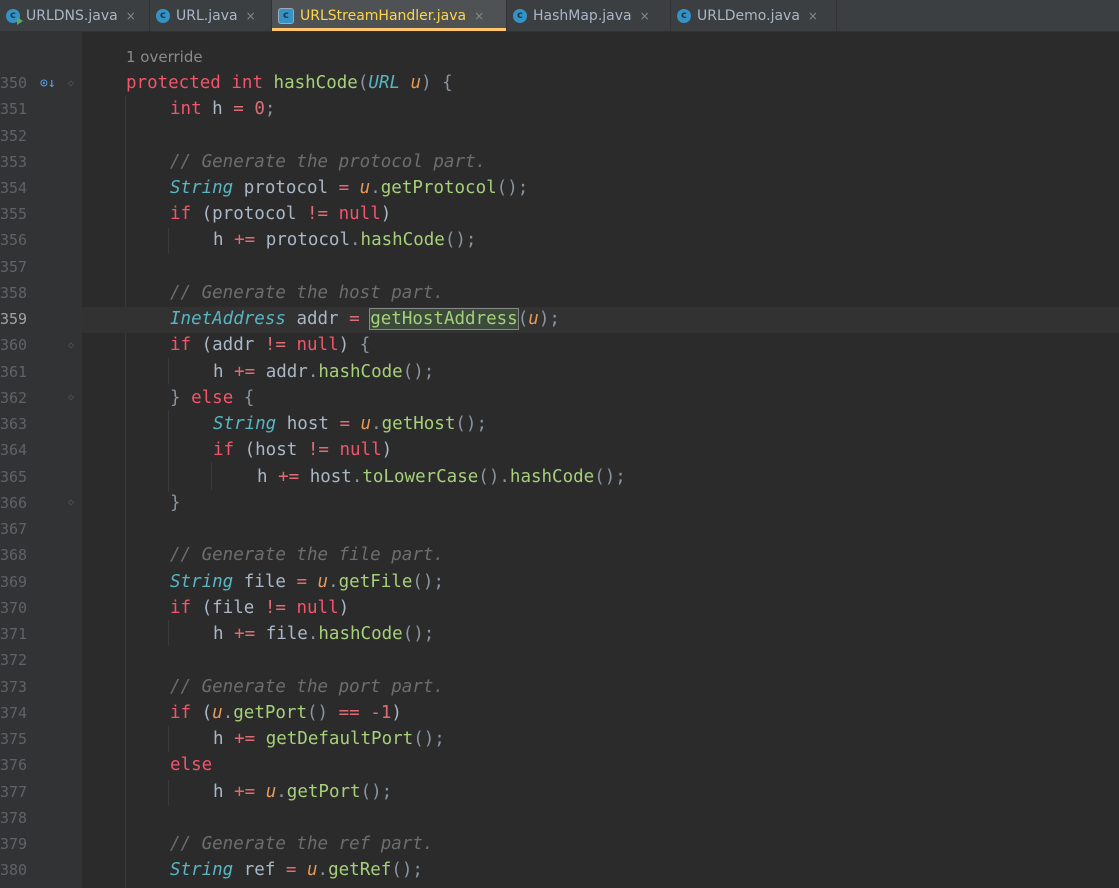  What do you see at coordinates (296, 870) in the screenshot?
I see `code-line: String ref = u.getRef();` at bounding box center [296, 870].